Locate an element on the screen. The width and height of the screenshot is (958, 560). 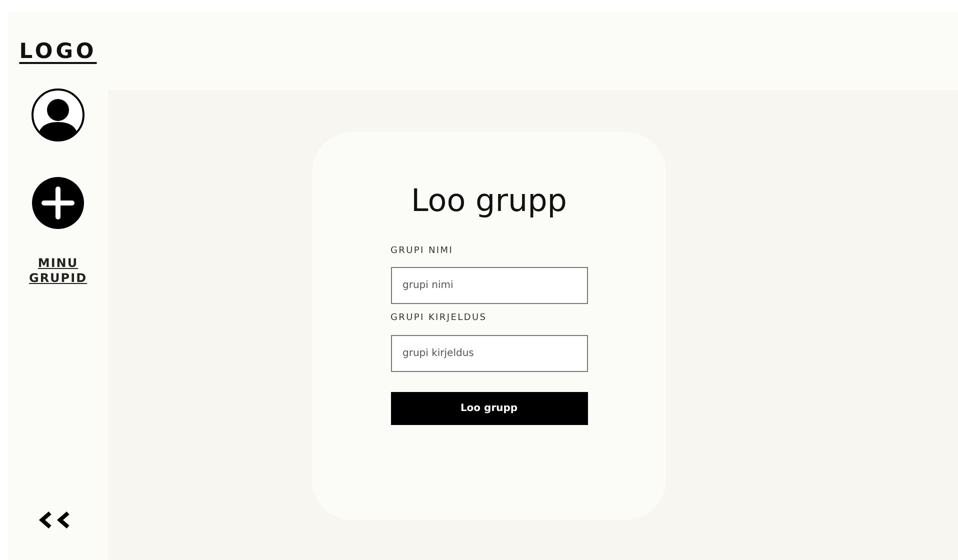
form-title: Loo grupp is located at coordinates (489, 201).